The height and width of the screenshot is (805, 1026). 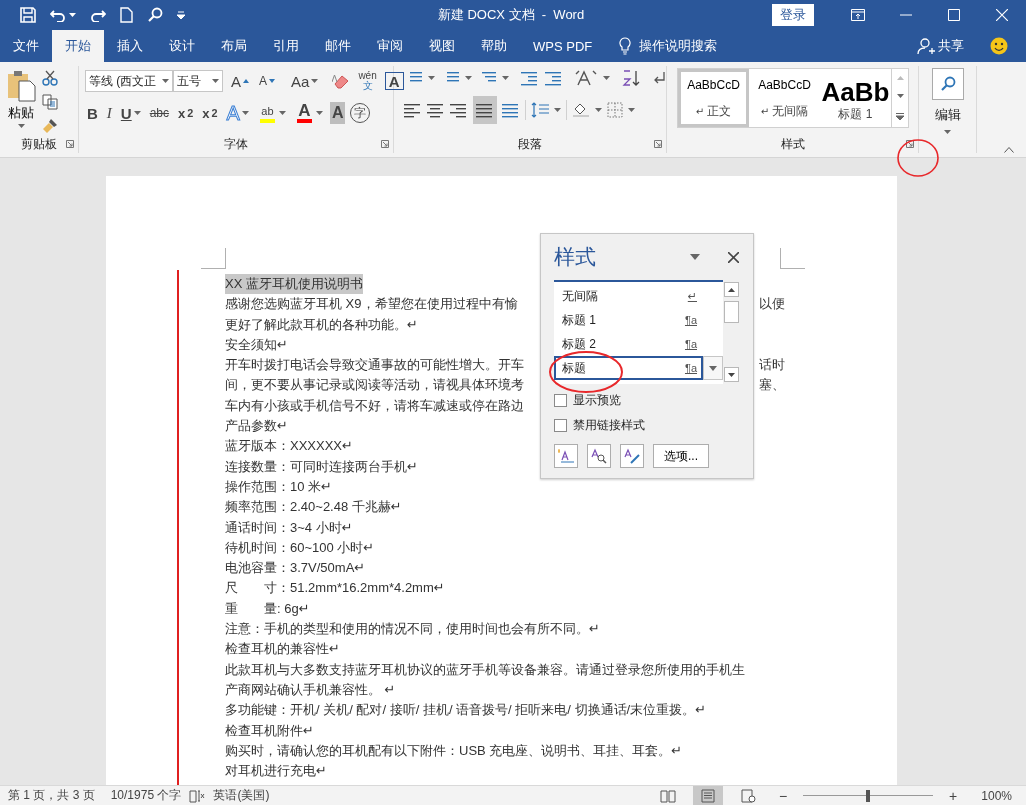 What do you see at coordinates (50, 78) in the screenshot?
I see `cut-icon` at bounding box center [50, 78].